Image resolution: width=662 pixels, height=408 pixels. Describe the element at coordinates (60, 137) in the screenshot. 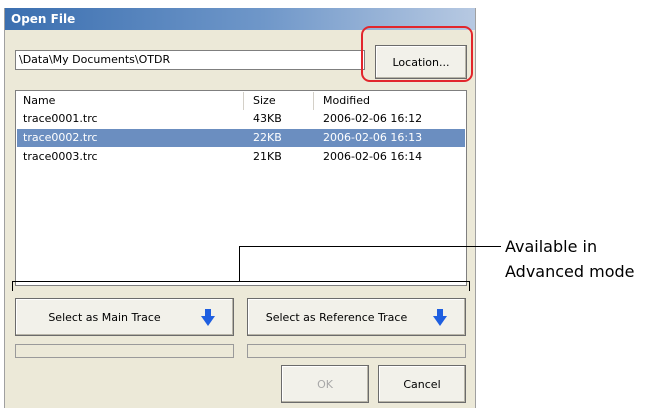

I see `file-name: trace0002.trc` at that location.